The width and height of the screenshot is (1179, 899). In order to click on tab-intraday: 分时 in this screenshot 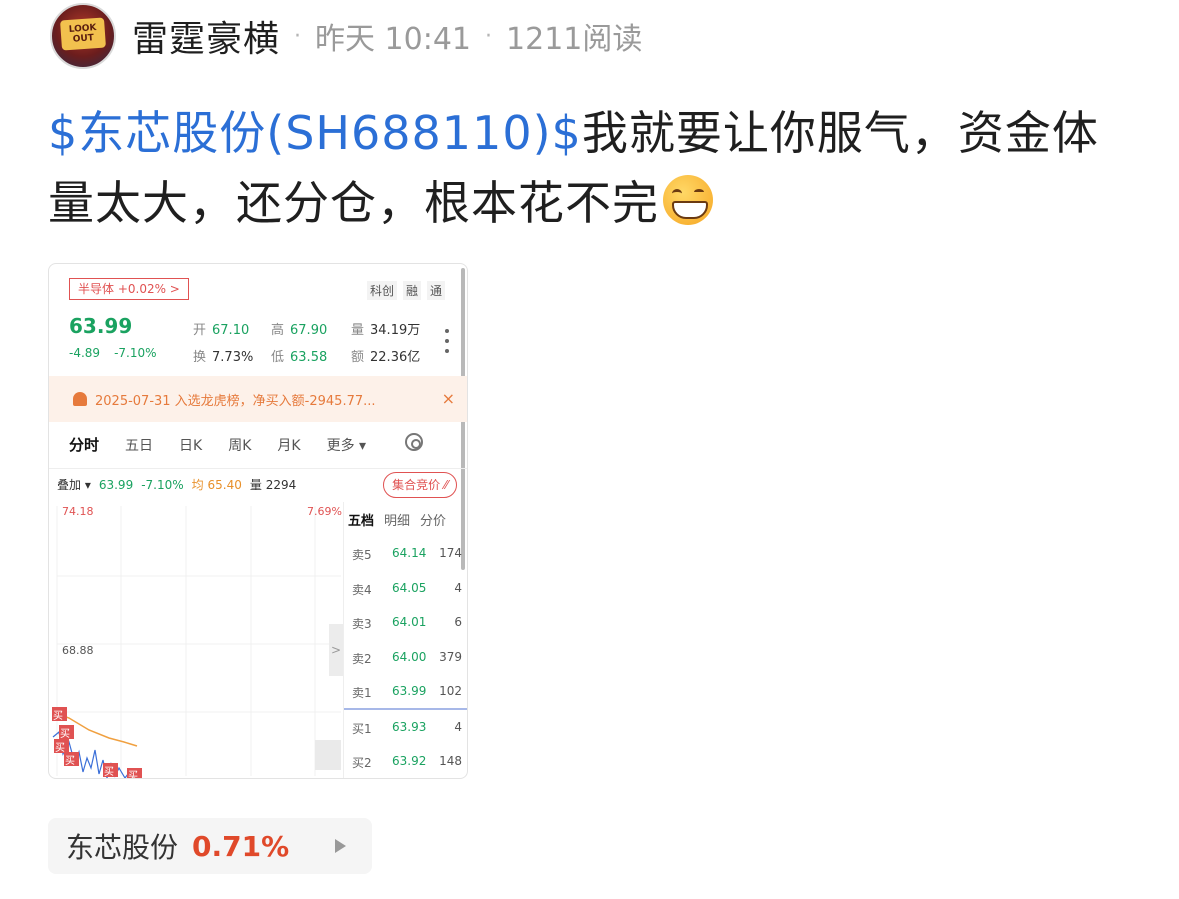, I will do `click(84, 444)`.